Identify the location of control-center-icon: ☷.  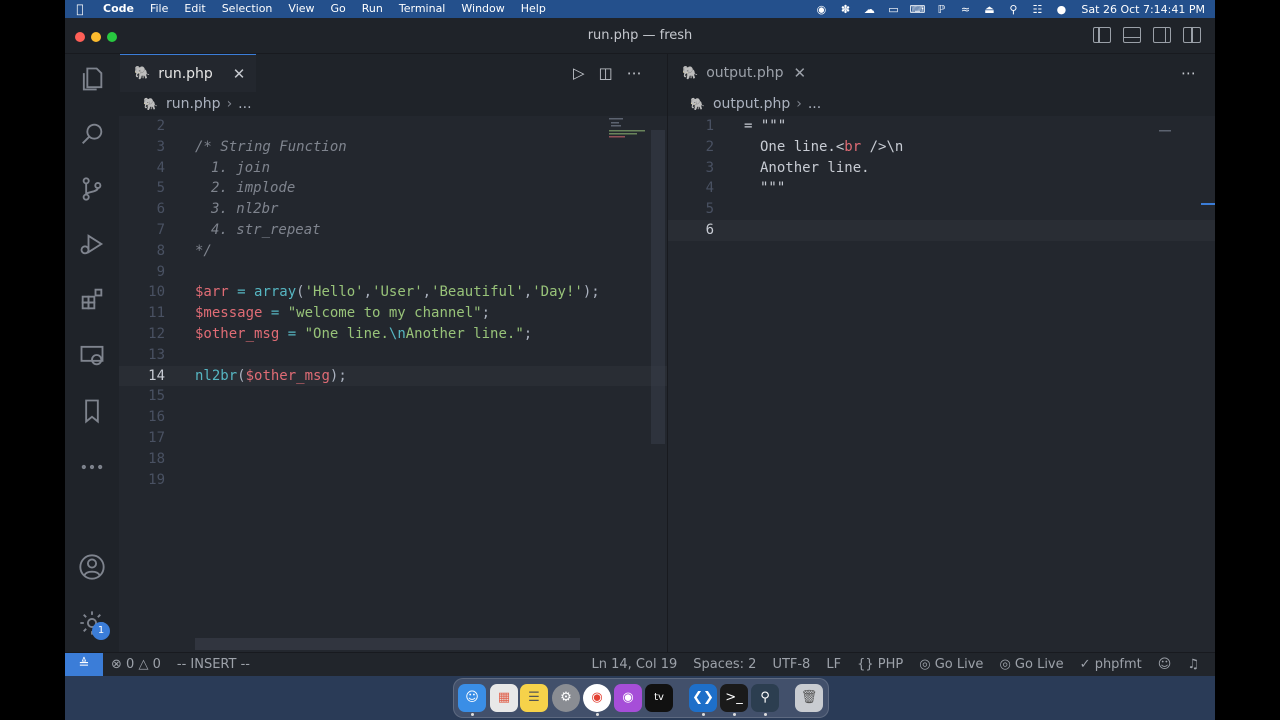
(1037, 9).